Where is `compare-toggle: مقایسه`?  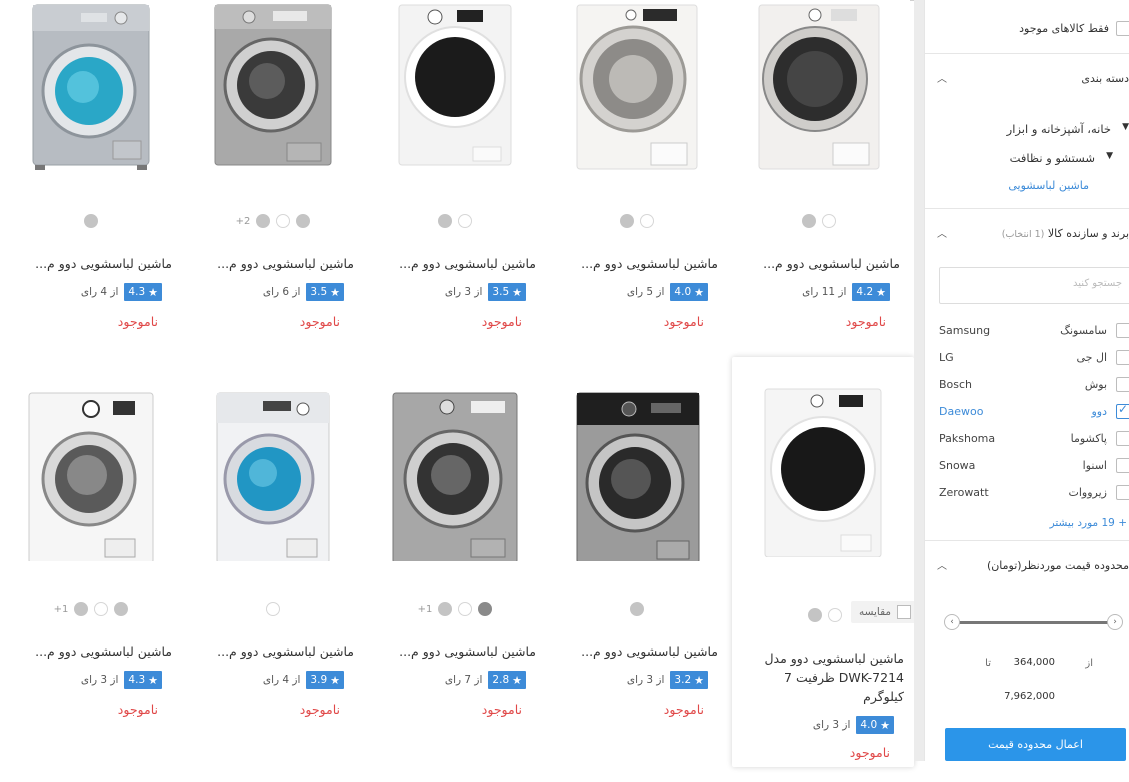
compare-toggle: مقایسه is located at coordinates (886, 612).